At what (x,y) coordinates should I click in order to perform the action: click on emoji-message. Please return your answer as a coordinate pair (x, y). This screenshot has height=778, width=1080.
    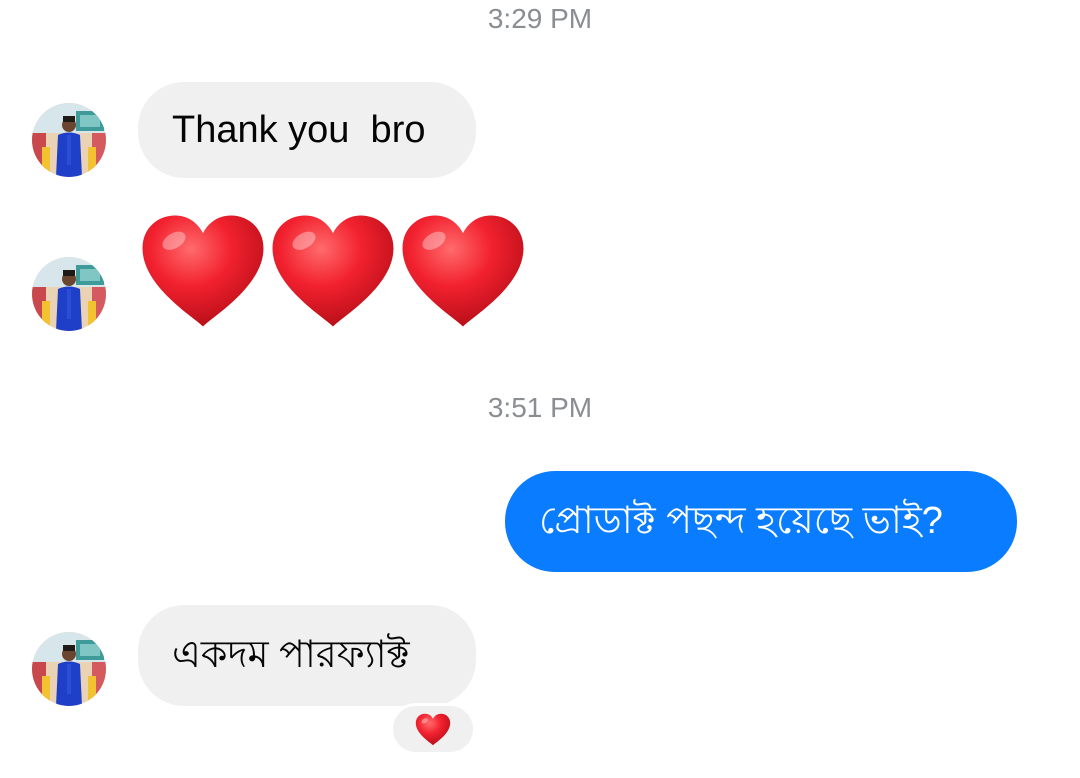
    Looking at the image, I should click on (333, 271).